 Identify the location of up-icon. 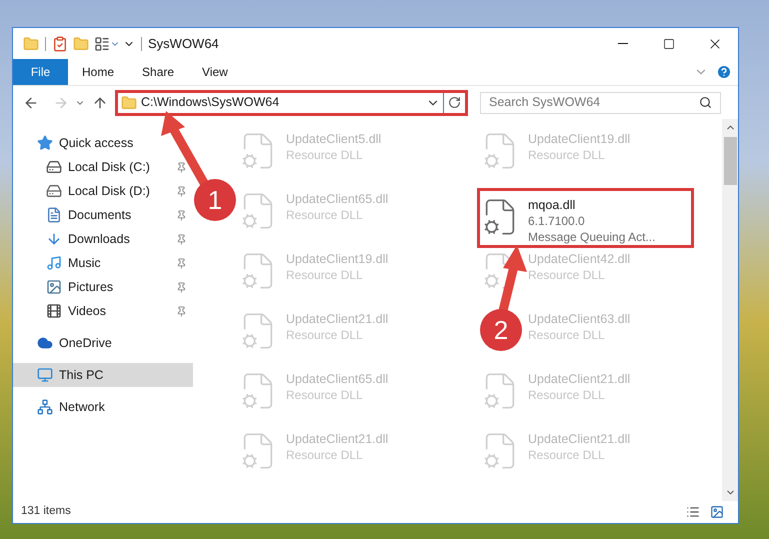
(100, 102).